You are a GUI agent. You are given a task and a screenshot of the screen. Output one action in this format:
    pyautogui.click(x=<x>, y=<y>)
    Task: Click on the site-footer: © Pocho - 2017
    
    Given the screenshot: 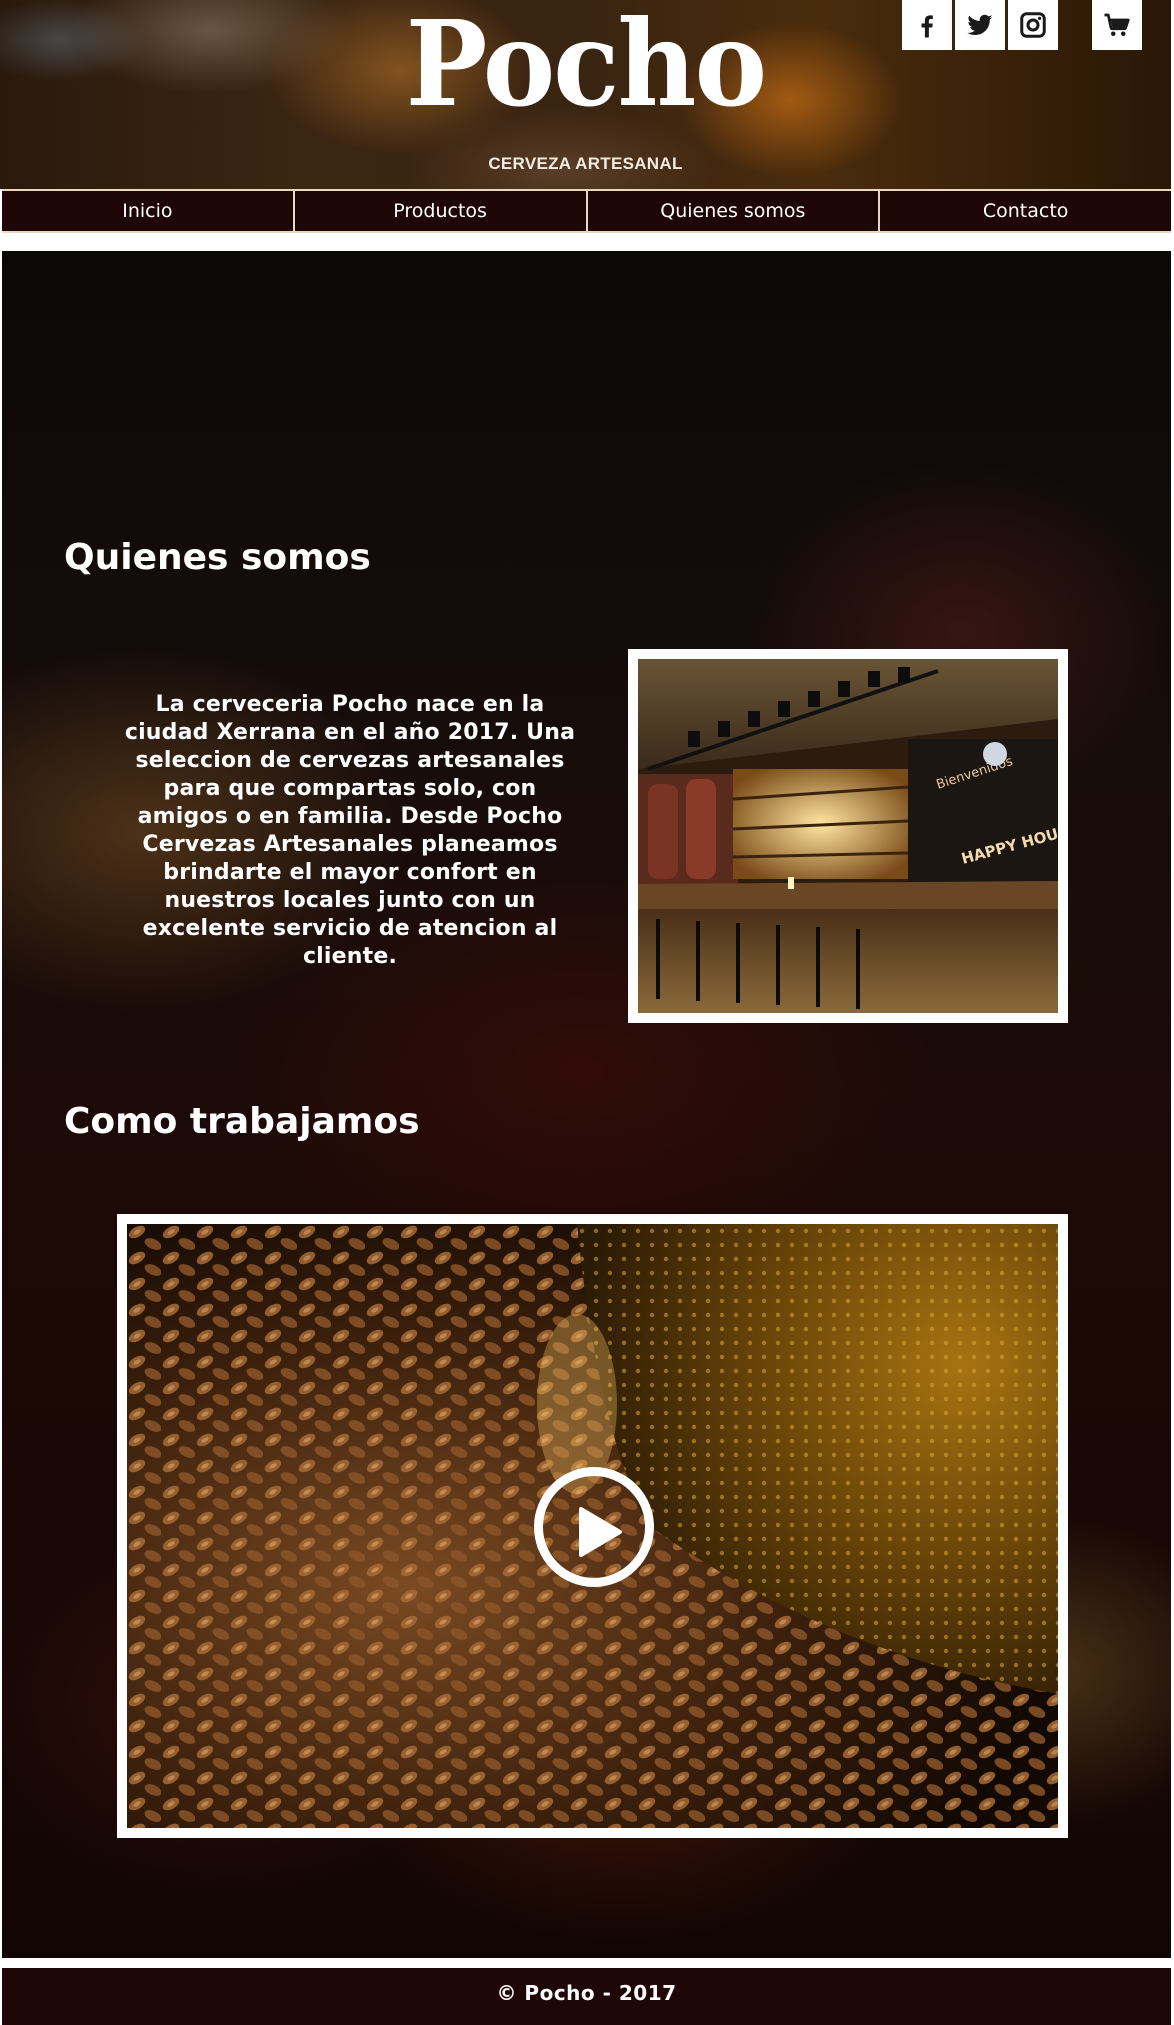 What is the action you would take?
    pyautogui.click(x=586, y=1996)
    